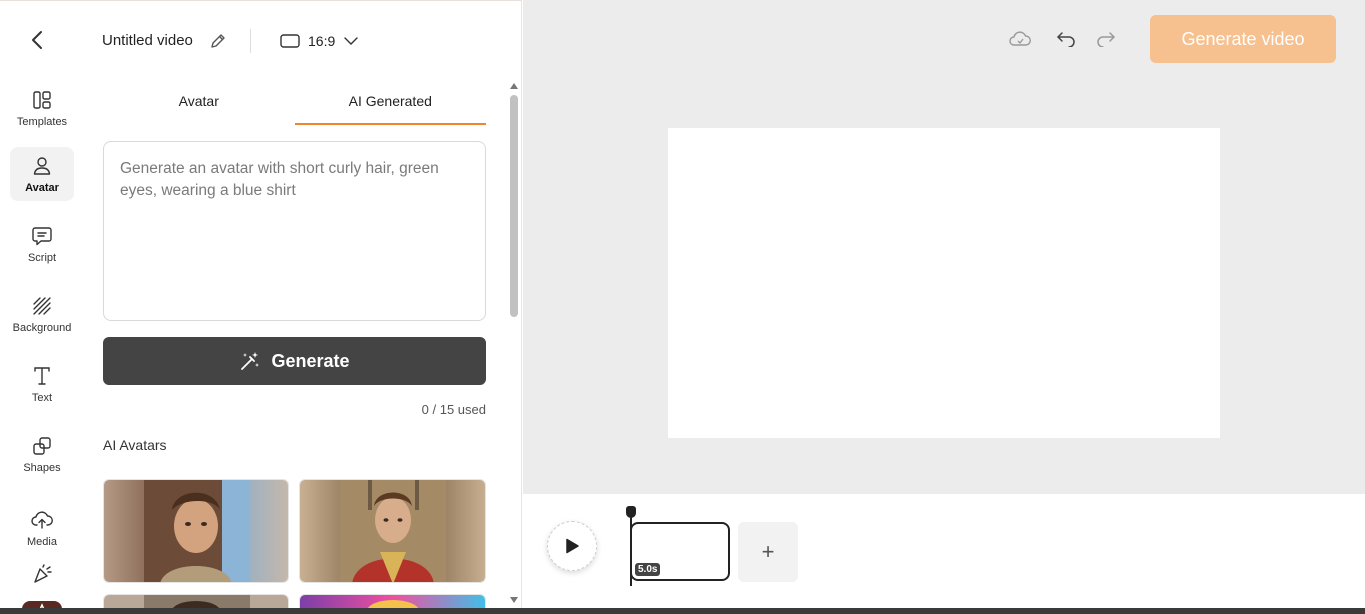  Describe the element at coordinates (310, 360) in the screenshot. I see `generate-button-label: Generate` at that location.